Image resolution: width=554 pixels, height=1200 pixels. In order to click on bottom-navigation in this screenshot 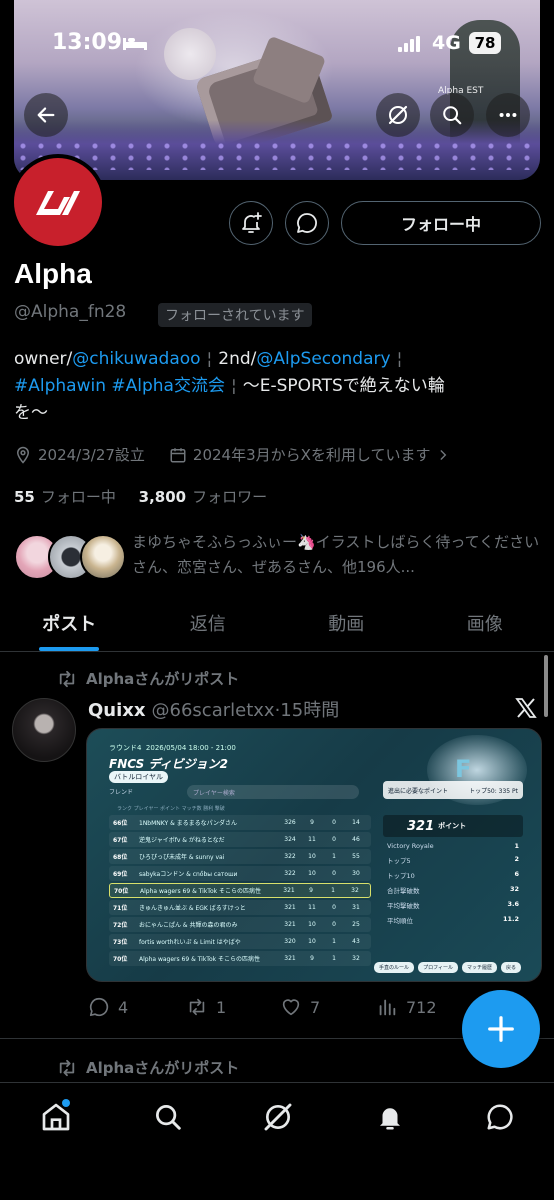, I will do `click(277, 1141)`.